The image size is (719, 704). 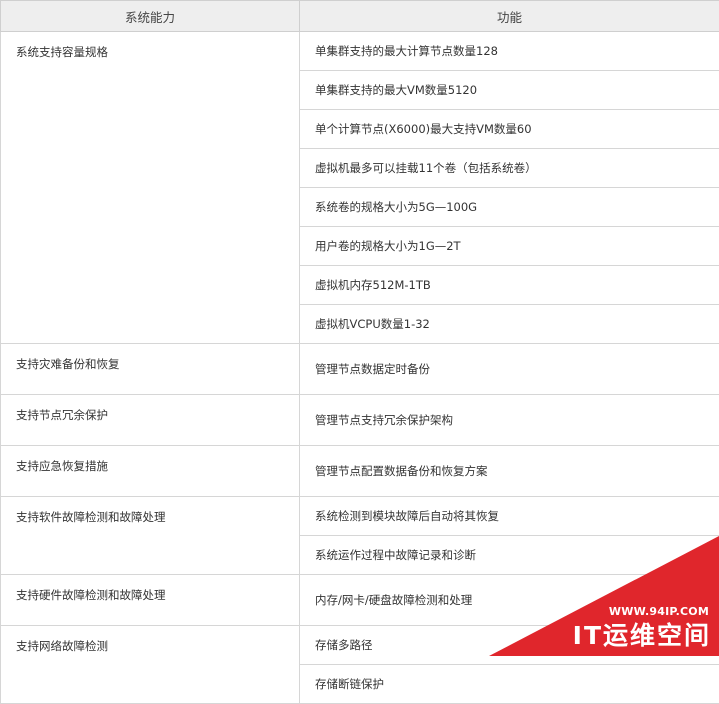 What do you see at coordinates (509, 285) in the screenshot?
I see `function-cell: 虚拟机内存512M-1TB` at bounding box center [509, 285].